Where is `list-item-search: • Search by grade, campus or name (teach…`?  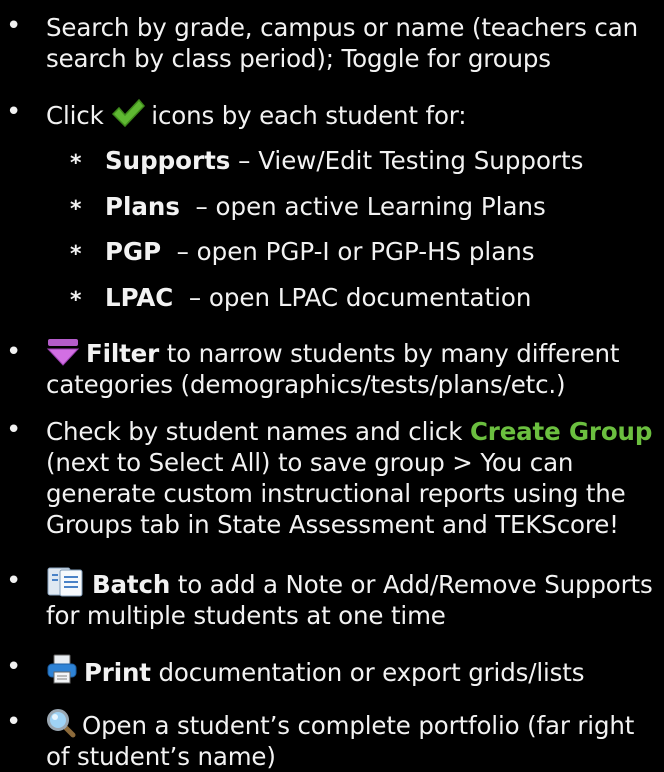 list-item-search: • Search by grade, campus or name (teach… is located at coordinates (332, 42).